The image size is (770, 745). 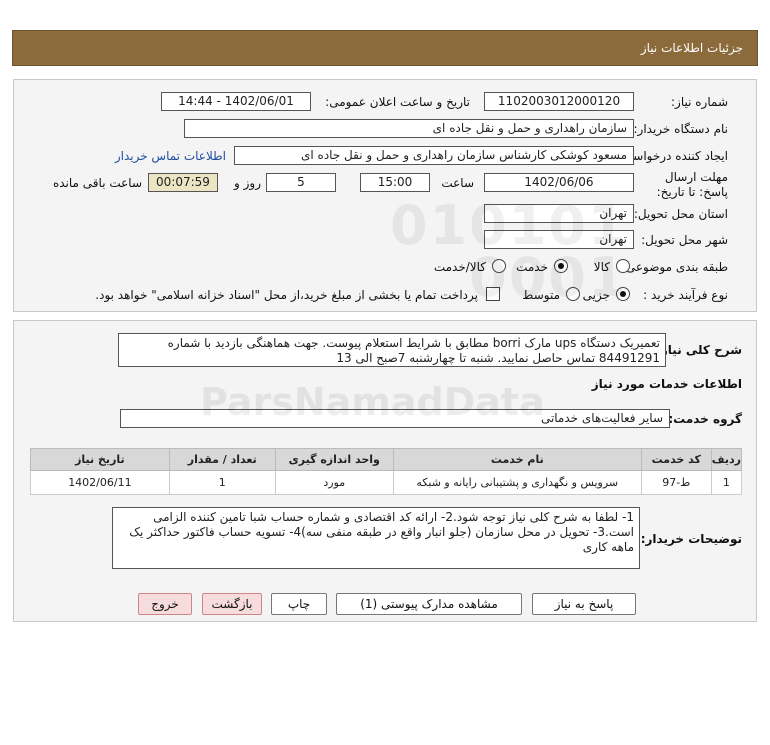 What do you see at coordinates (601, 267) in the screenshot?
I see `category-option-goods: کالا` at bounding box center [601, 267].